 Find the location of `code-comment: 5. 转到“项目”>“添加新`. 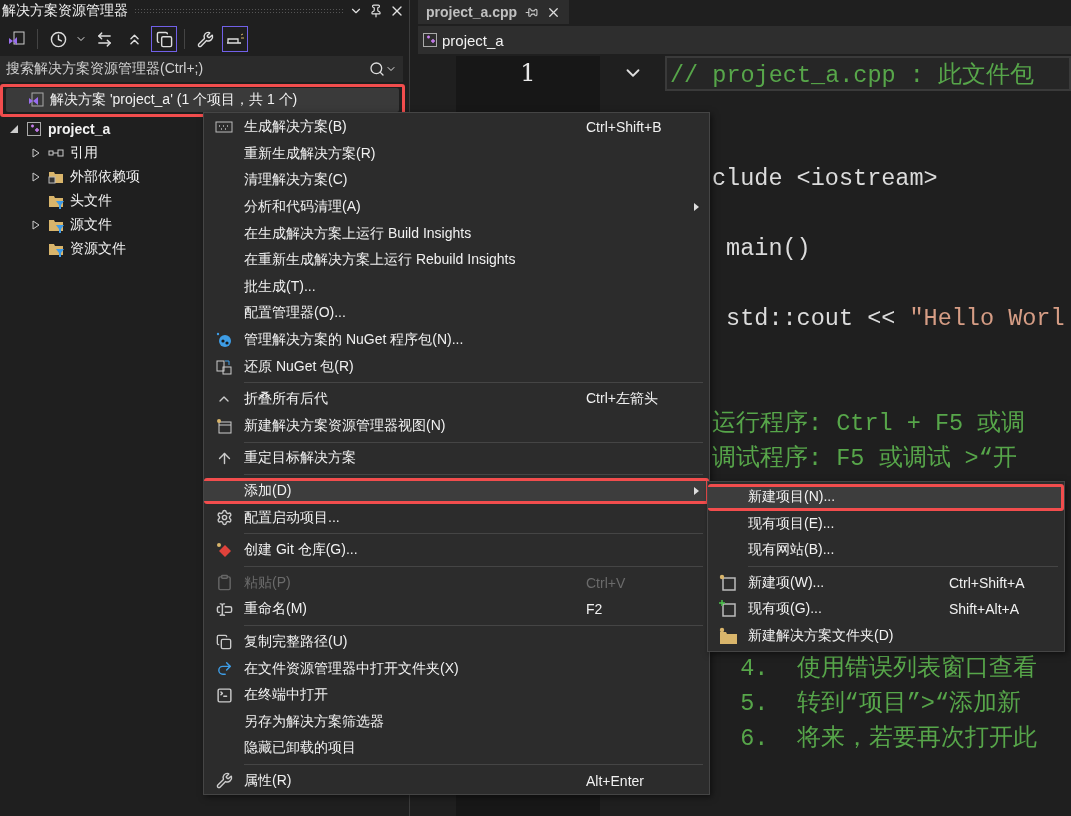

code-comment: 5. 转到“项目”>“添加新 is located at coordinates (880, 703).